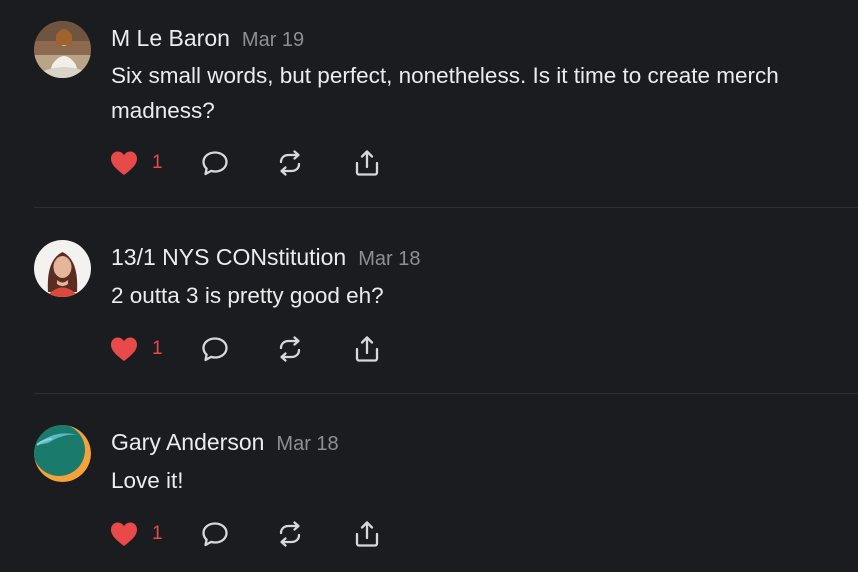  I want to click on author-name: 13/1 NYS CONstitution, so click(228, 257).